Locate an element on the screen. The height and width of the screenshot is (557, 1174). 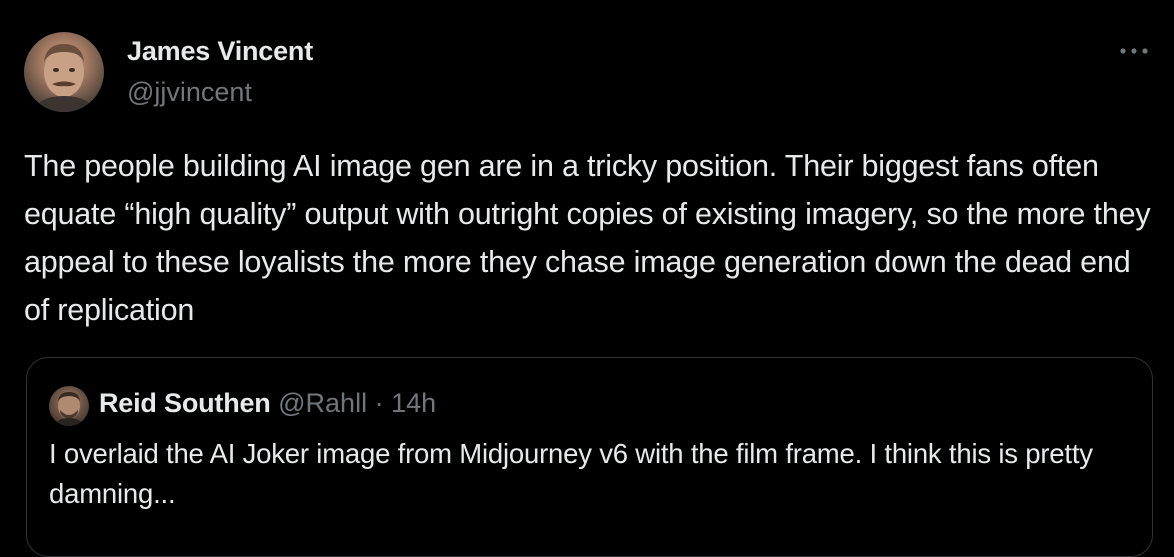
quoted-header: Reid Southen @Rahll · 14h is located at coordinates (267, 403).